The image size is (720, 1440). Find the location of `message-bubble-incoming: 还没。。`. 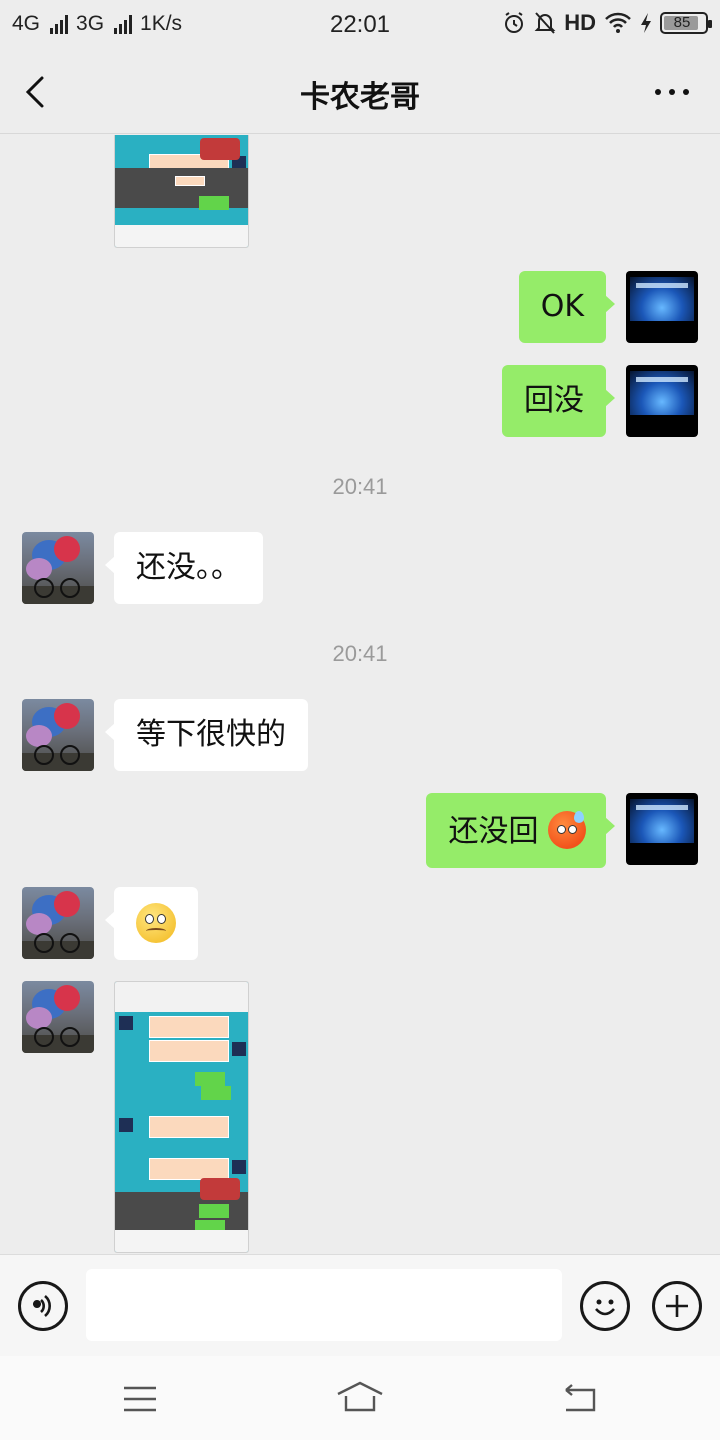

message-bubble-incoming: 还没。。 is located at coordinates (184, 568).